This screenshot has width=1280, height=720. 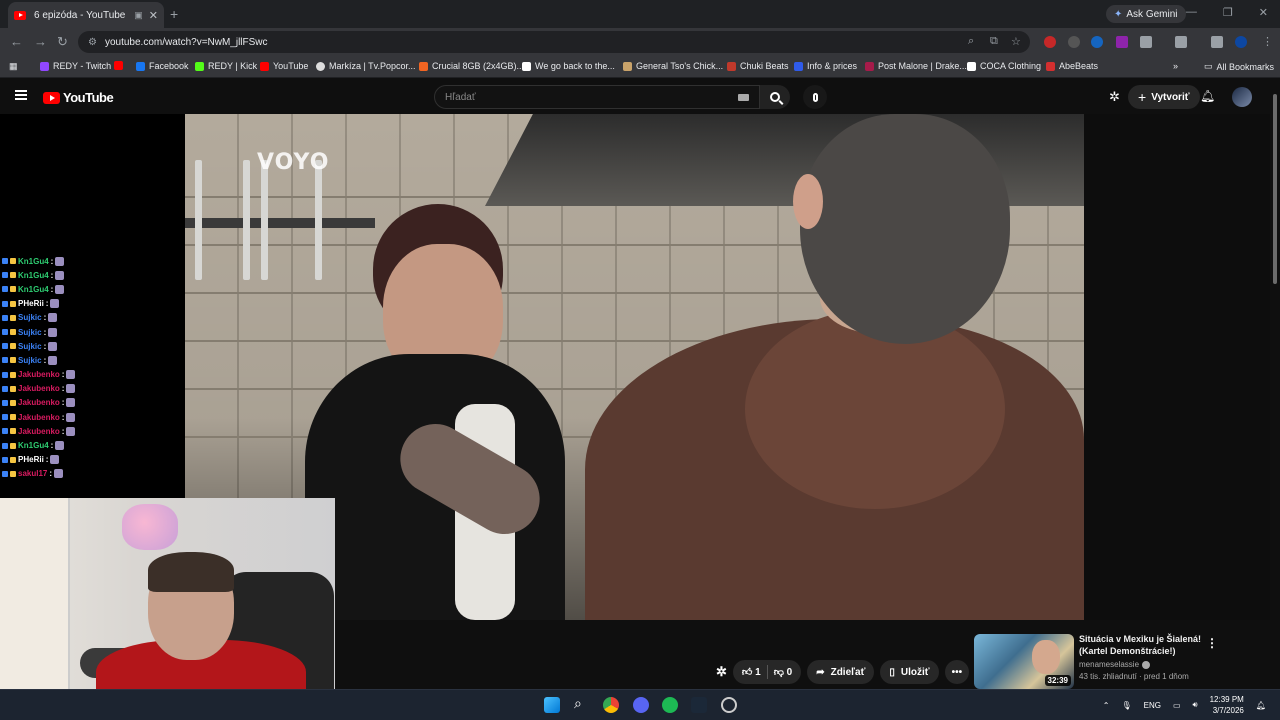 I want to click on more-actions-button: •••, so click(x=957, y=672).